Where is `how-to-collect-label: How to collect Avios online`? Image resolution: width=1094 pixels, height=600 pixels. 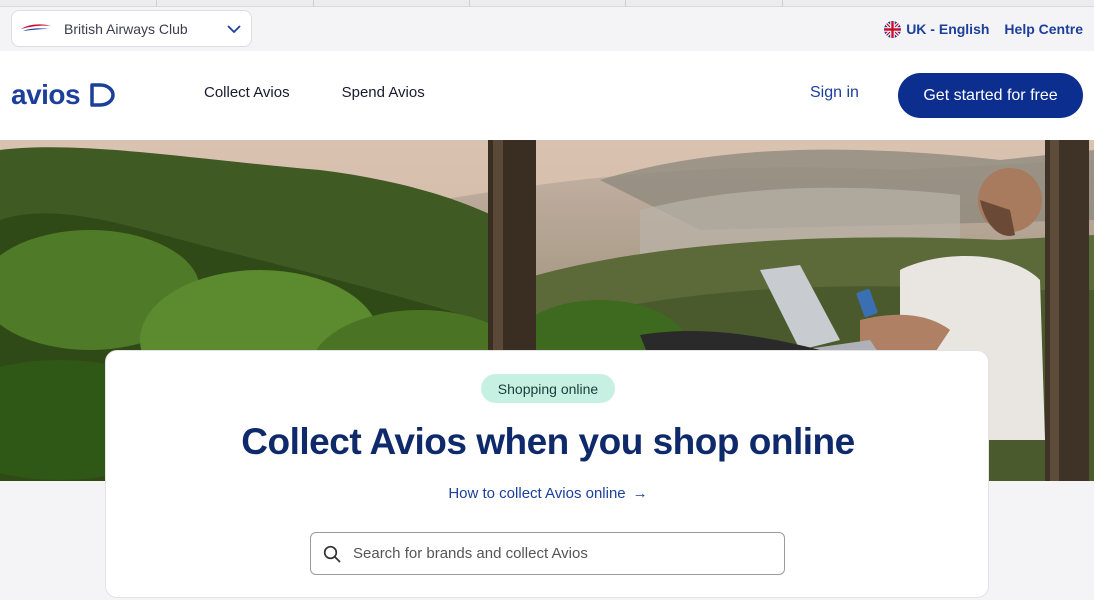
how-to-collect-label: How to collect Avios online is located at coordinates (537, 493).